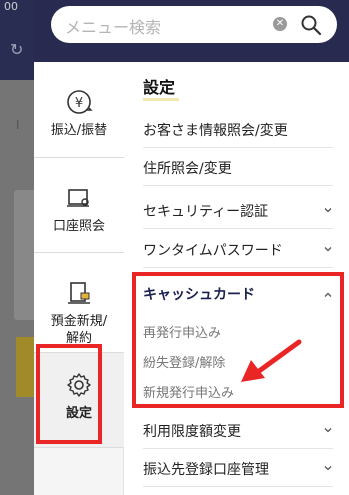 This screenshot has width=349, height=495. I want to click on tab-transfer: ¥ 振込/振替, so click(79, 110).